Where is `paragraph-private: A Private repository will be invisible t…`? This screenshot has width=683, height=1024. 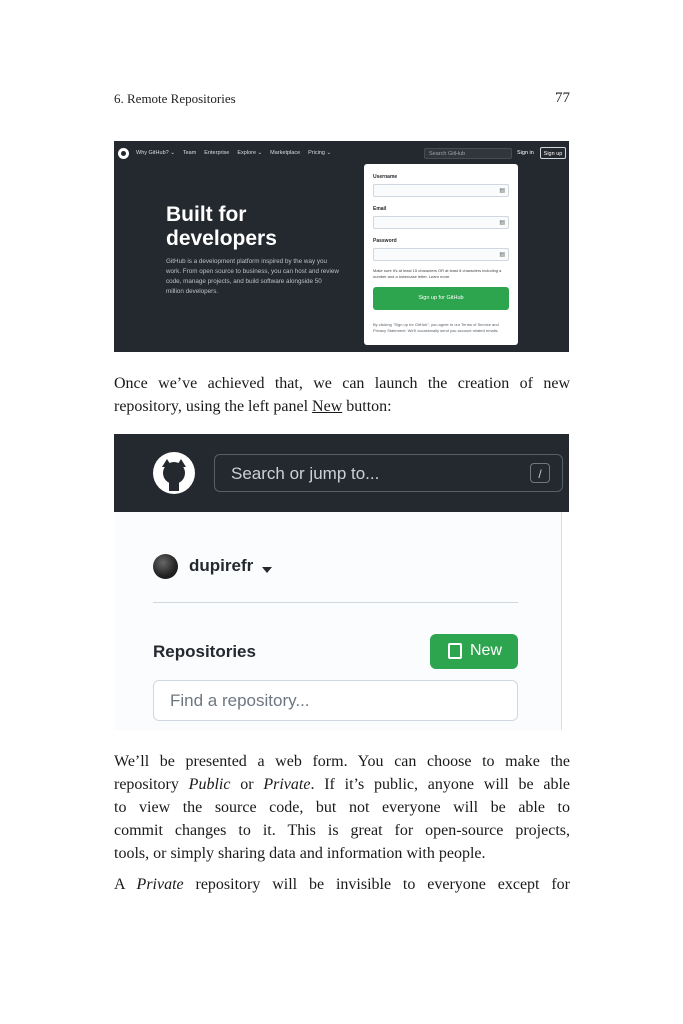 paragraph-private: A Private repository will be invisible t… is located at coordinates (342, 884).